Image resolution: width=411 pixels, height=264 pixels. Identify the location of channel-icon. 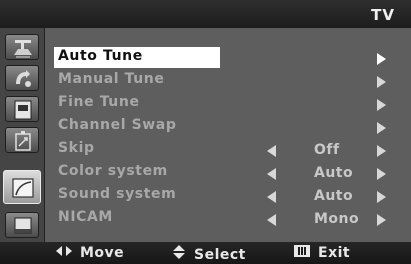
(22, 109).